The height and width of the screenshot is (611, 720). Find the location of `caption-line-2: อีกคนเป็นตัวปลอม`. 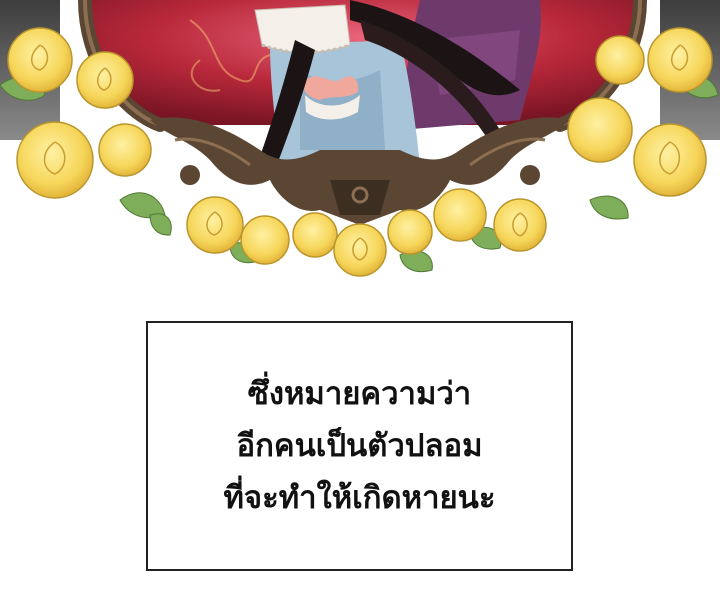

caption-line-2: อีกคนเป็นตัวปลอม is located at coordinates (359, 446).